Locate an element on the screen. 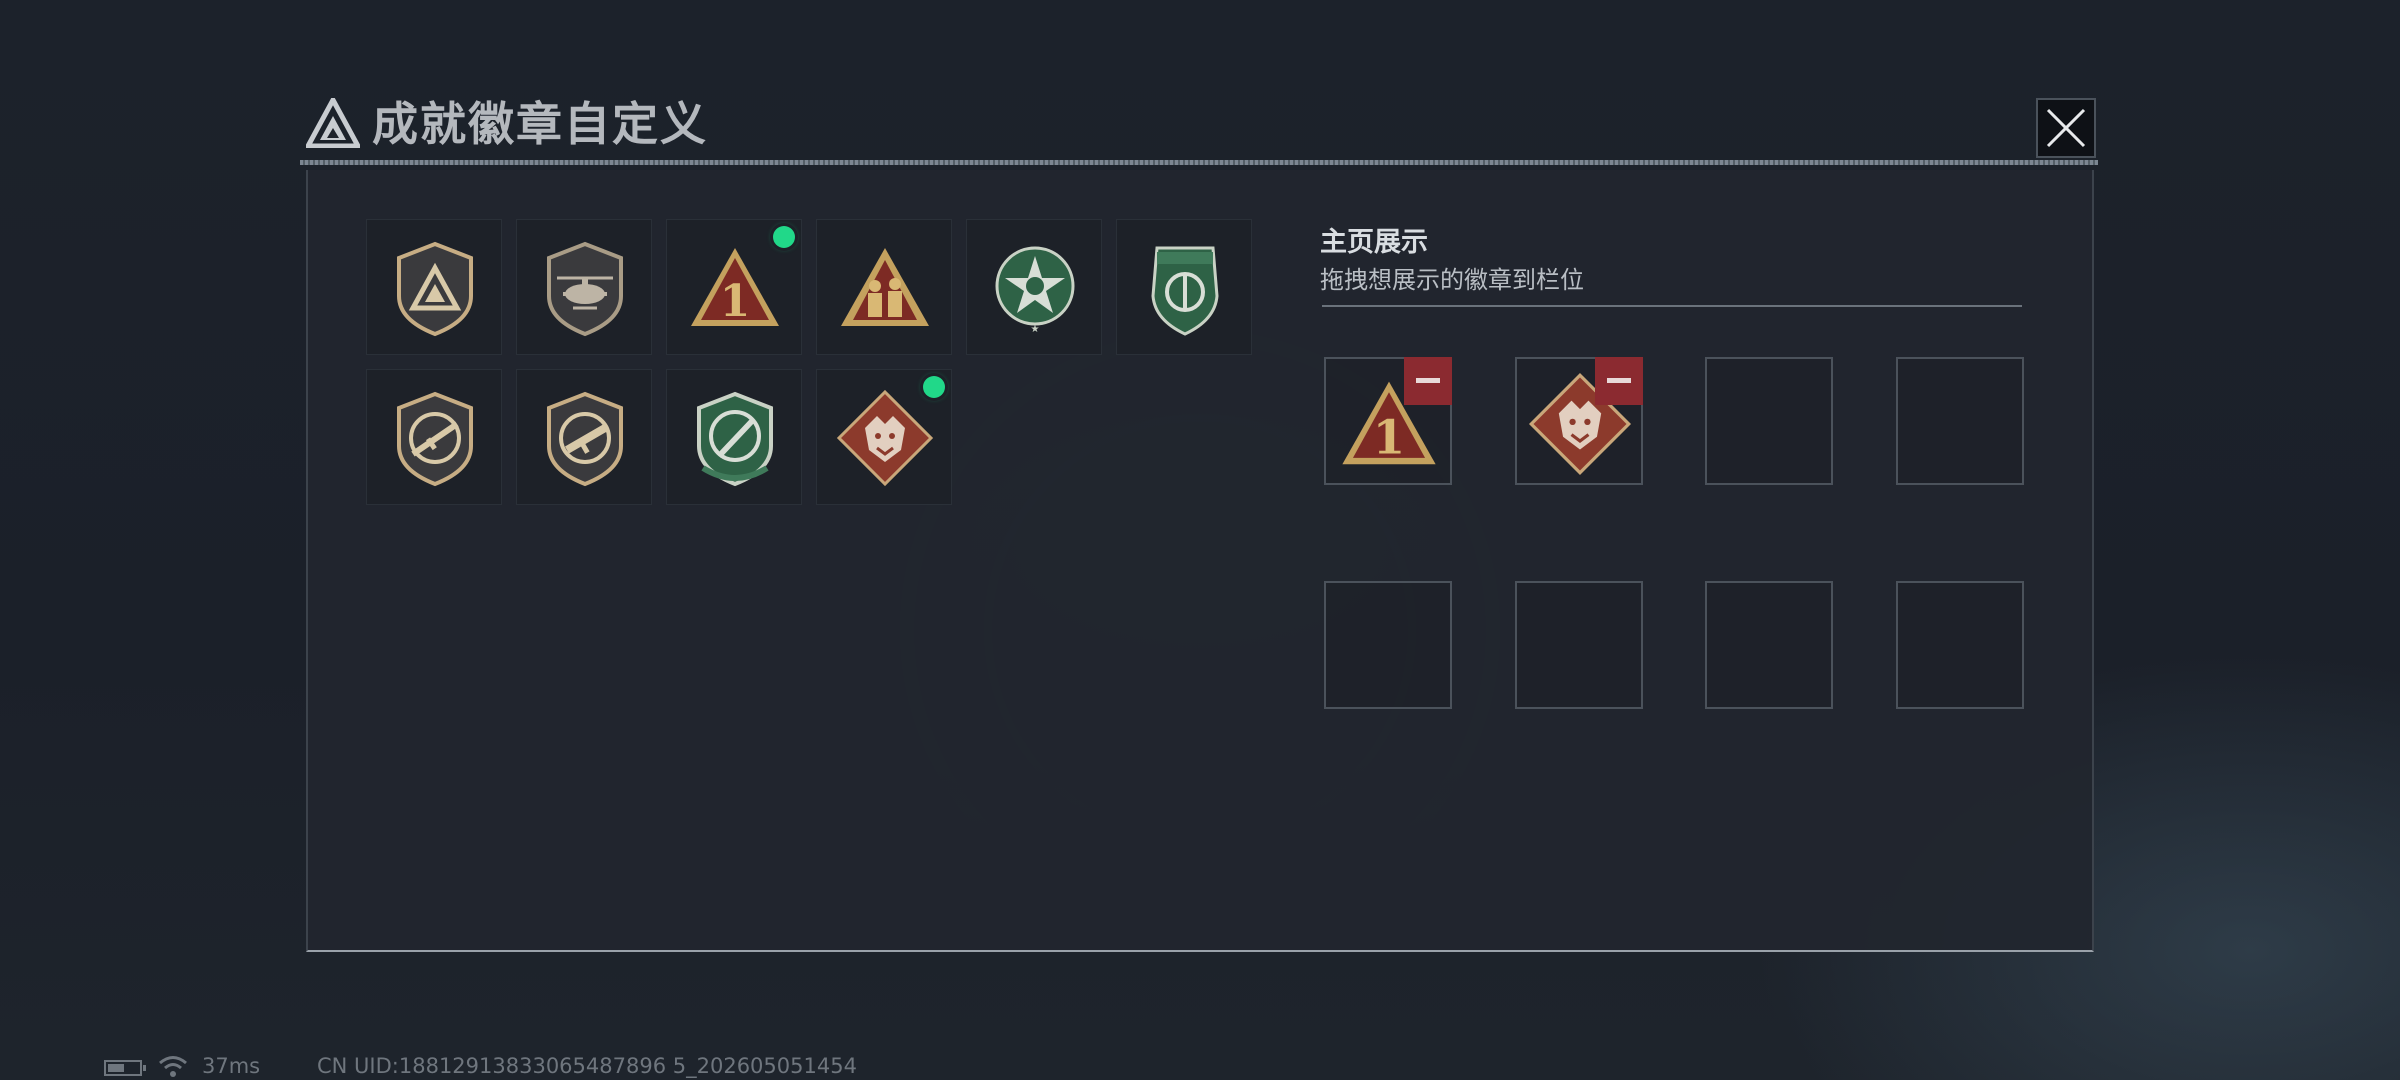 The height and width of the screenshot is (1080, 2400). rifle-crosshair-shield-badge-icon is located at coordinates (435, 439).